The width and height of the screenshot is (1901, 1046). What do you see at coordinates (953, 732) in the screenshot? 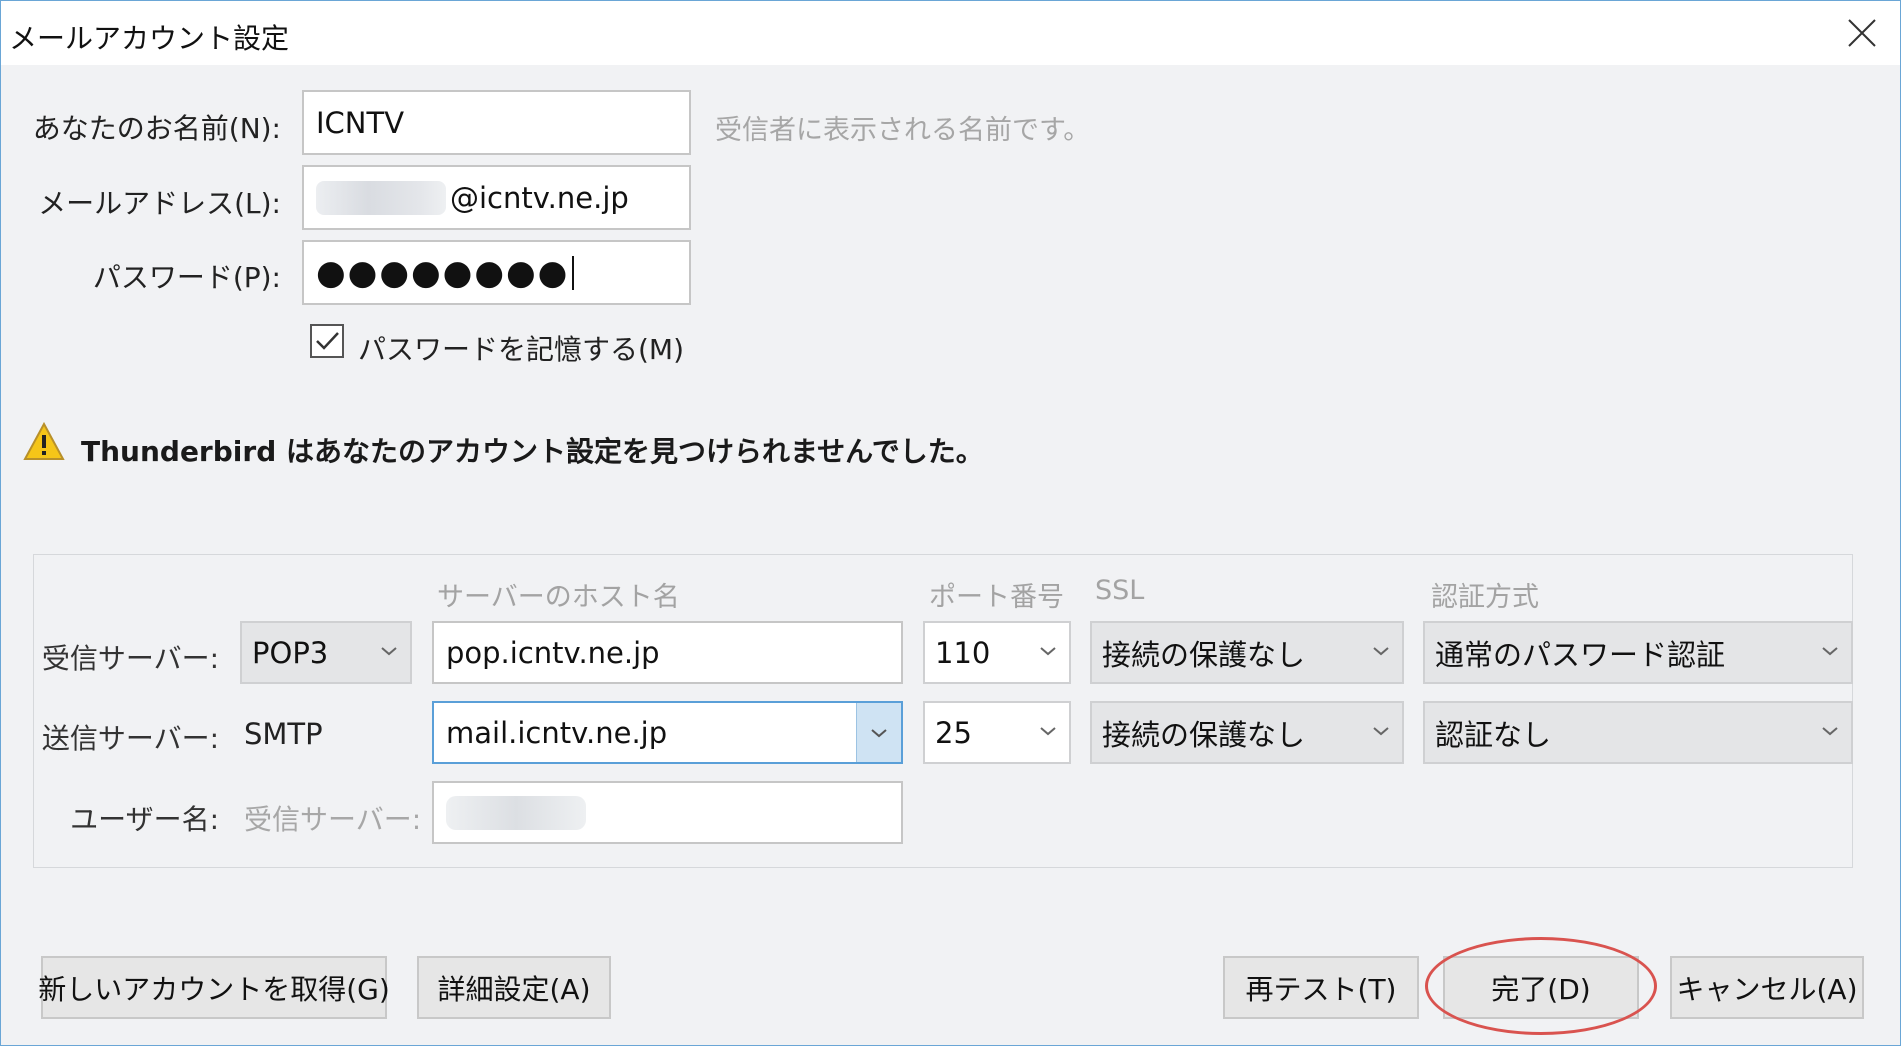
I see `outgoing-port-value: 25` at bounding box center [953, 732].